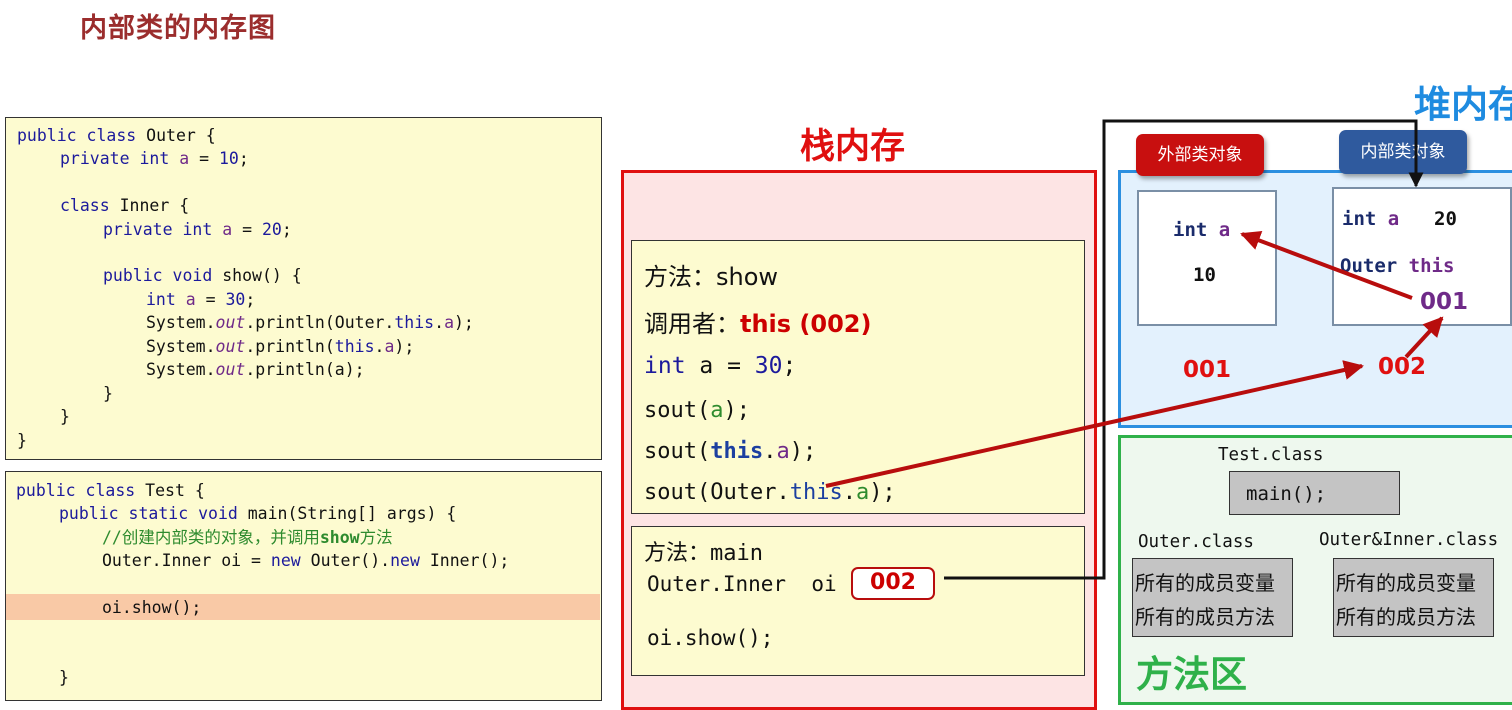 This screenshot has width=1512, height=710. What do you see at coordinates (1094, 424) in the screenshot?
I see `sout-outer-this-arrow` at bounding box center [1094, 424].